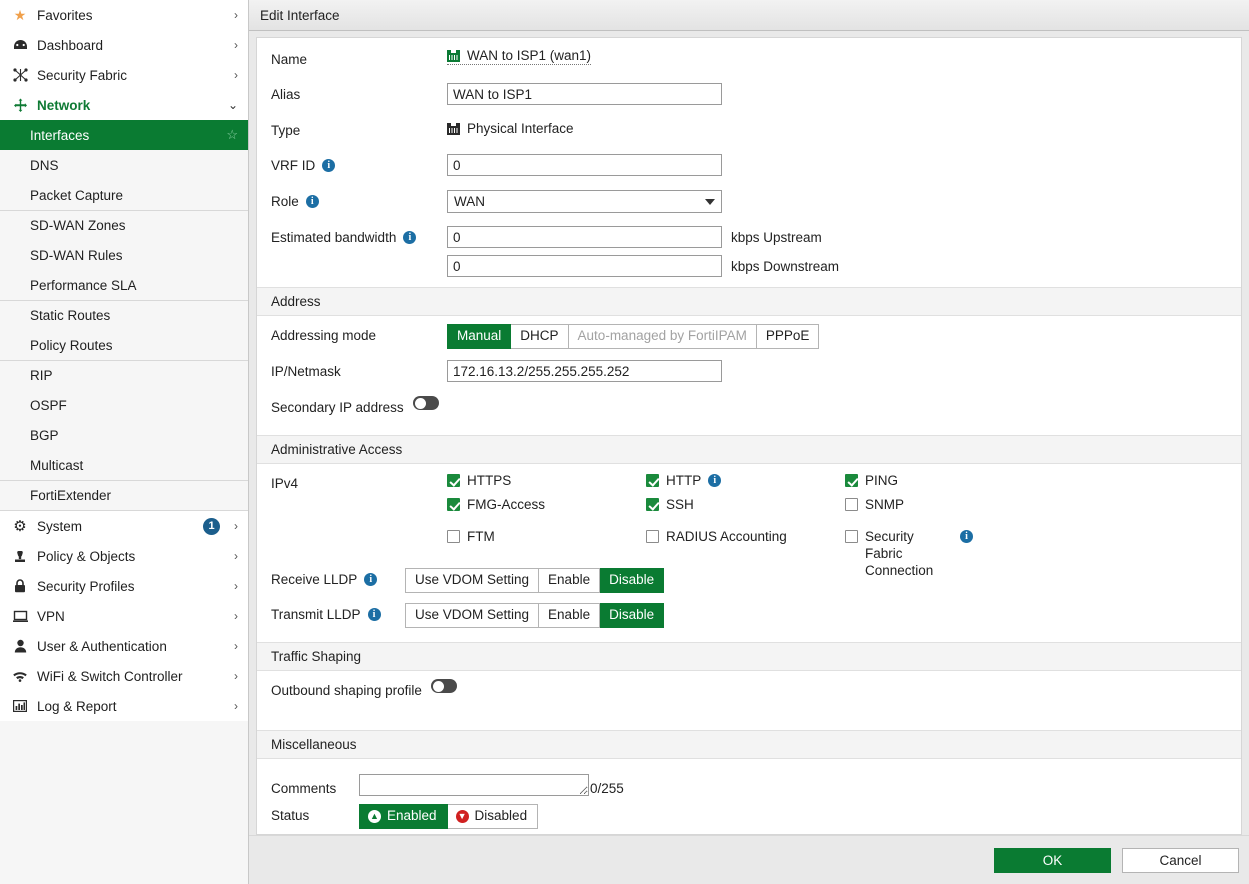  I want to click on sidebar-item-bgp: BGP, so click(124, 435).